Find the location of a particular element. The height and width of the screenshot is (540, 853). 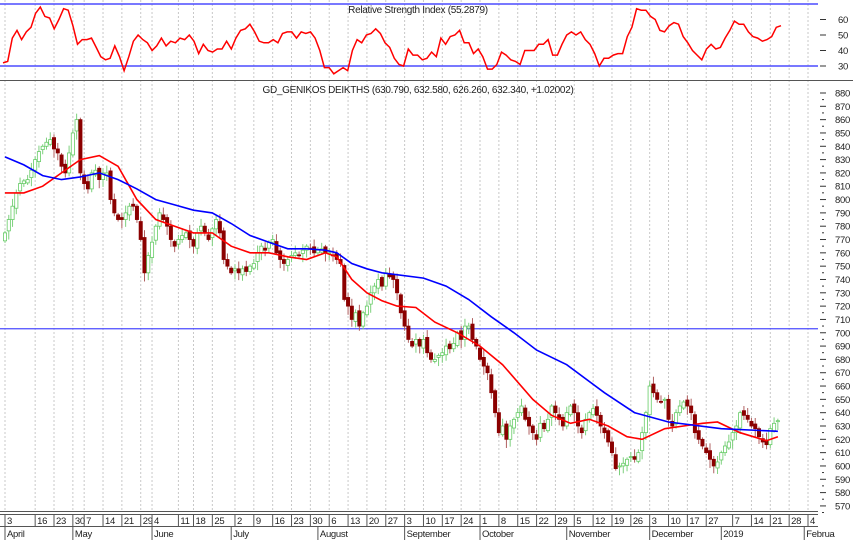

price-tick-label: 710 is located at coordinates (842, 320).